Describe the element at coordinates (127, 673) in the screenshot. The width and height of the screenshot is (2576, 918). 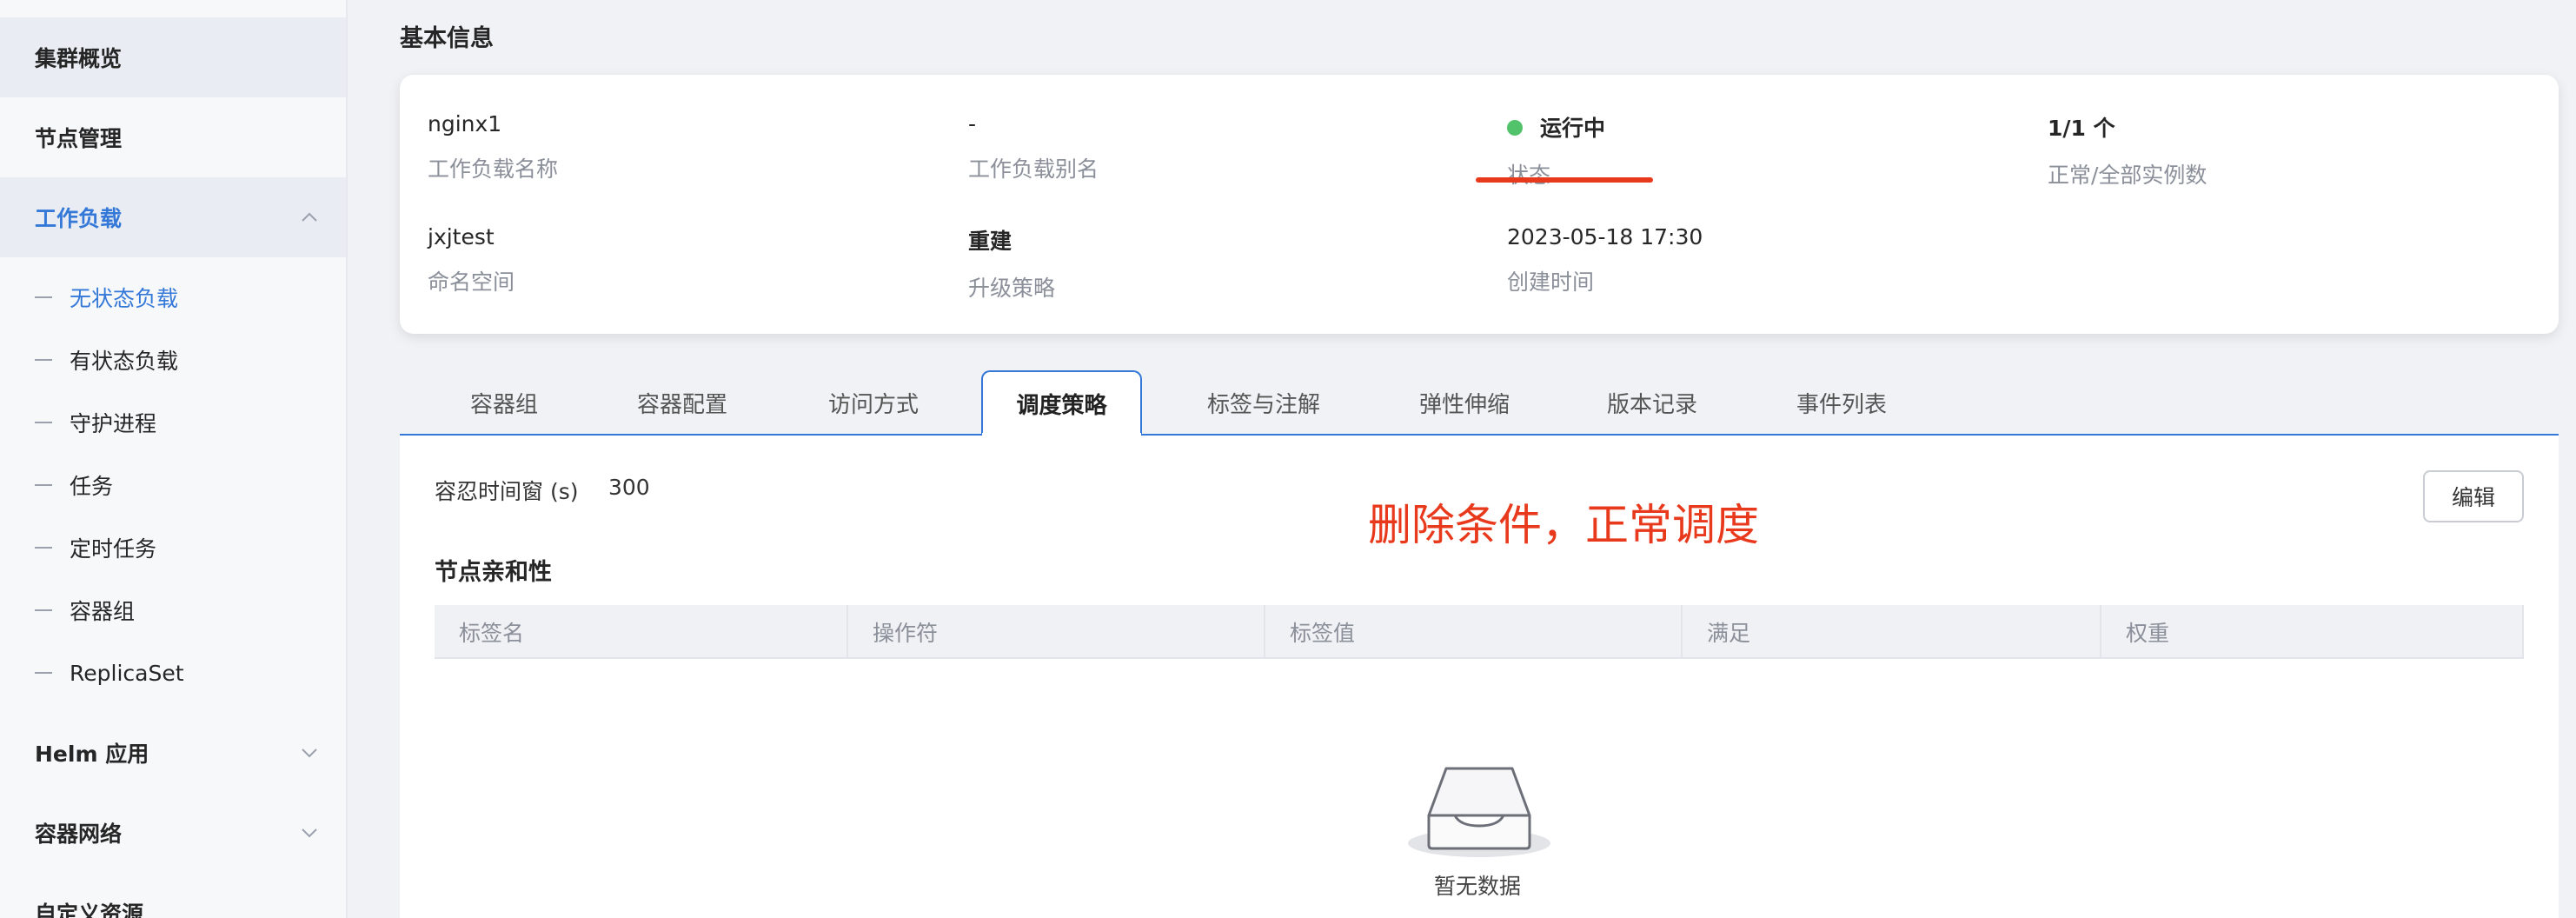
I see `sidebar-subitem-label: ReplicaSet` at that location.